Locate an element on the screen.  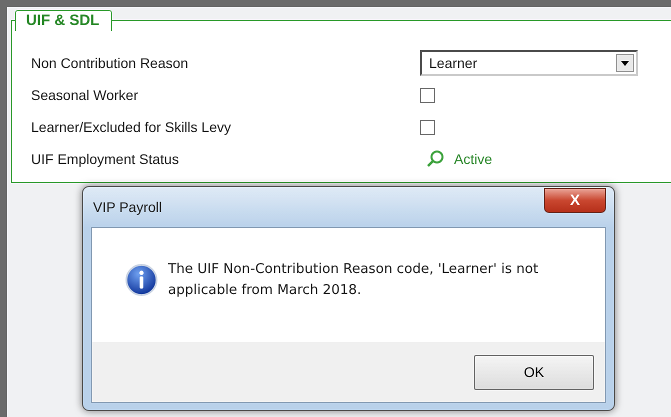
status-value: Active is located at coordinates (473, 159).